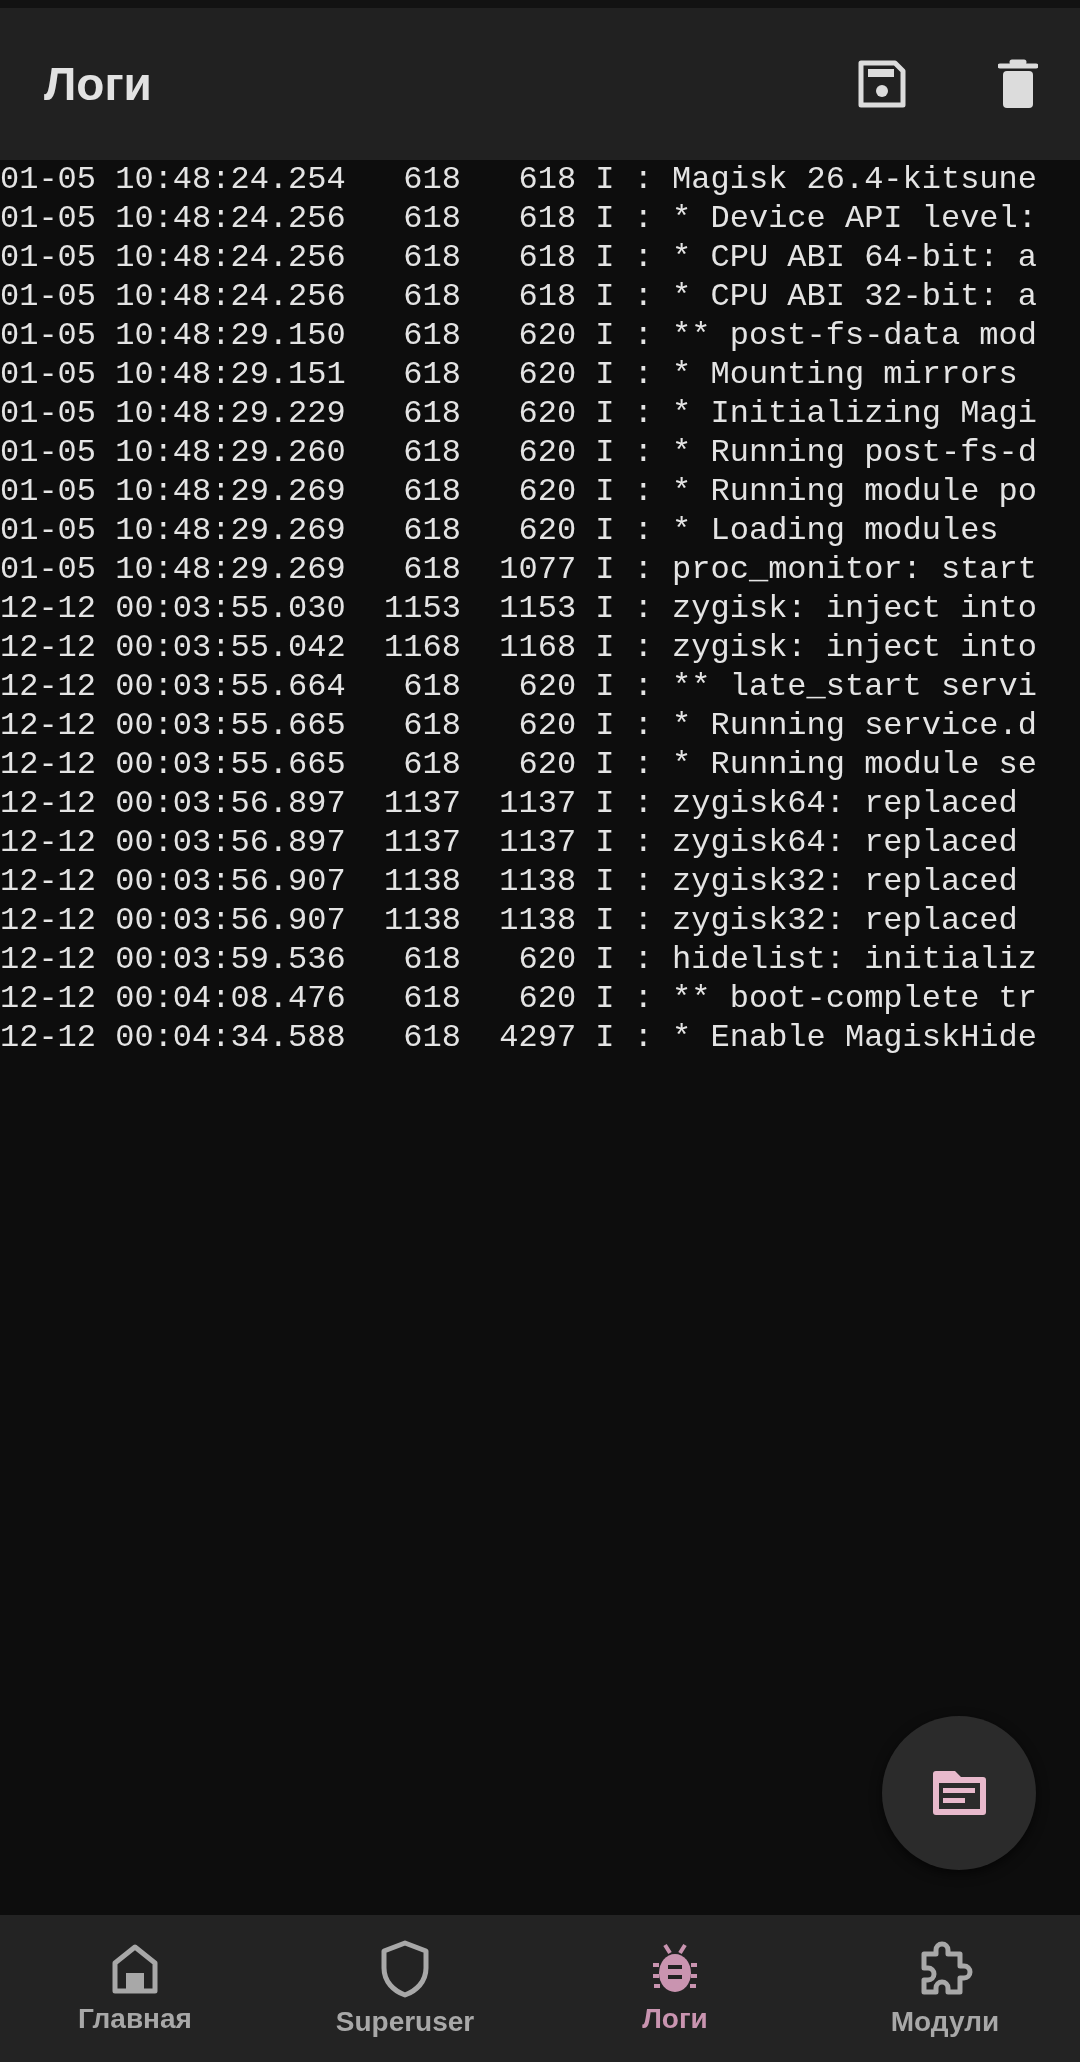 This screenshot has width=1080, height=2062. Describe the element at coordinates (519, 959) in the screenshot. I see `log-line: 12-12 00:03:59.536 618 620 I : hidelist: initializ` at that location.